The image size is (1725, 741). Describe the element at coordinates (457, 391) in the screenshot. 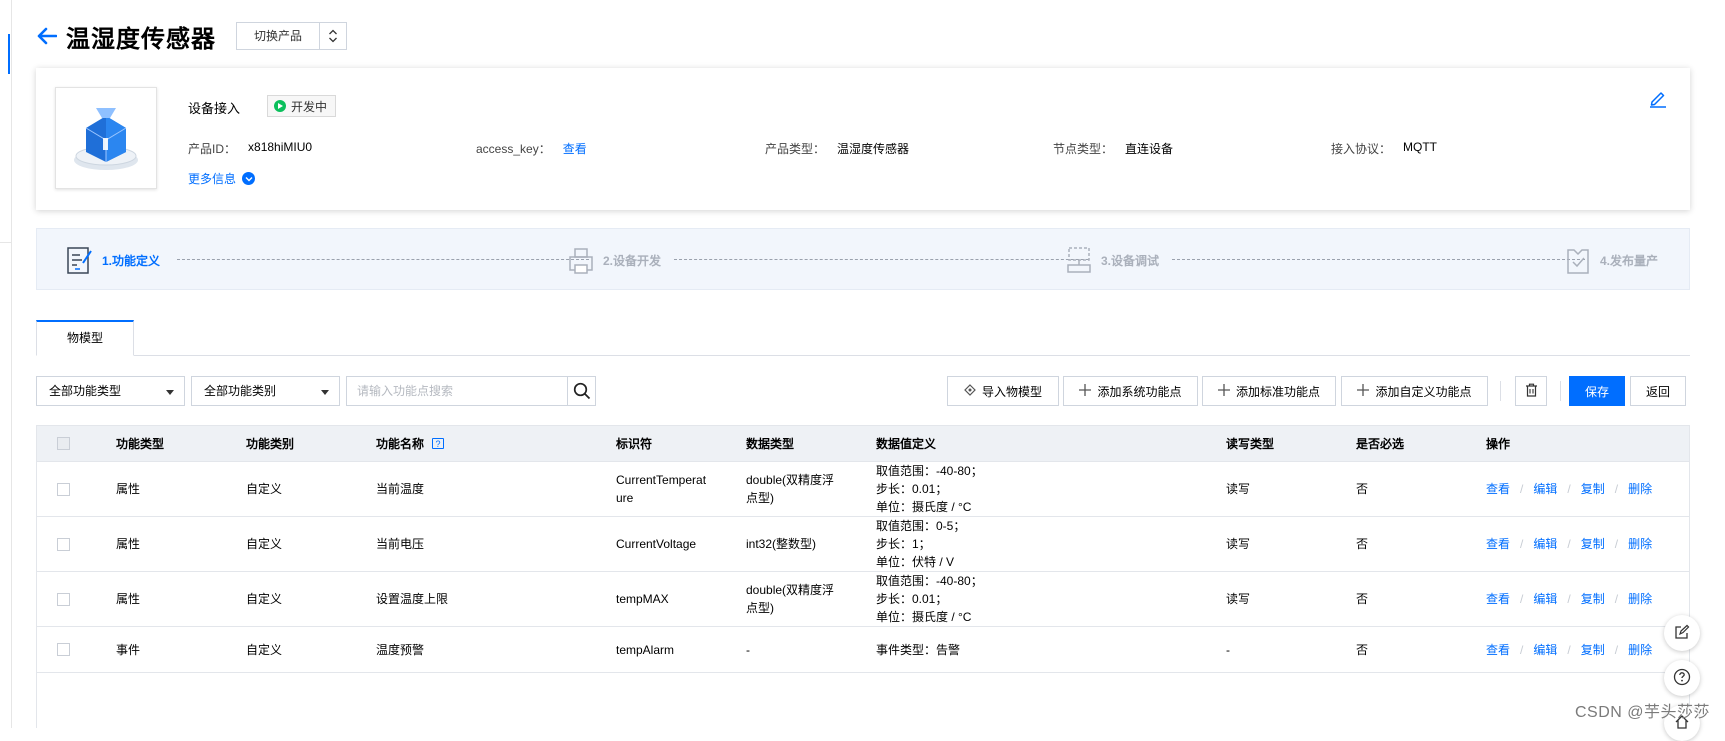

I see `search-input` at that location.